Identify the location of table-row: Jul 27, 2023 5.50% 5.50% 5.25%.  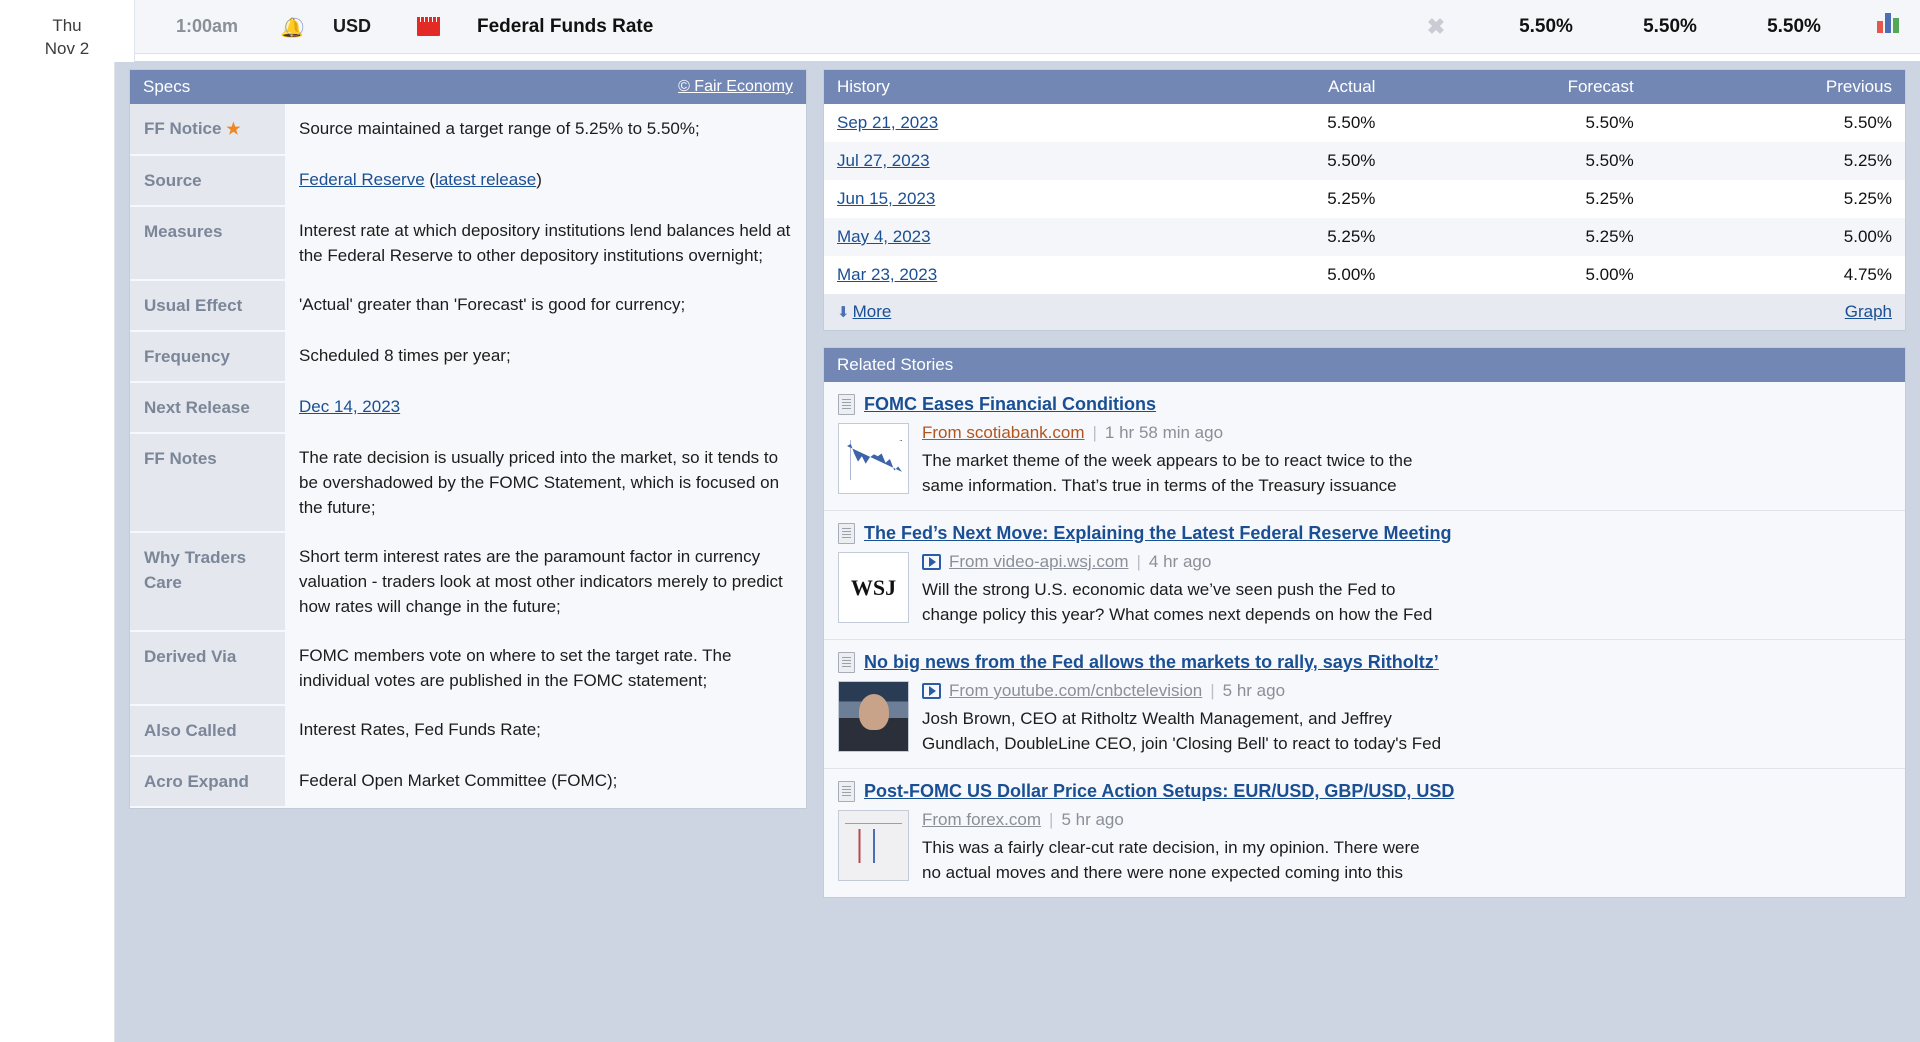
(1364, 161).